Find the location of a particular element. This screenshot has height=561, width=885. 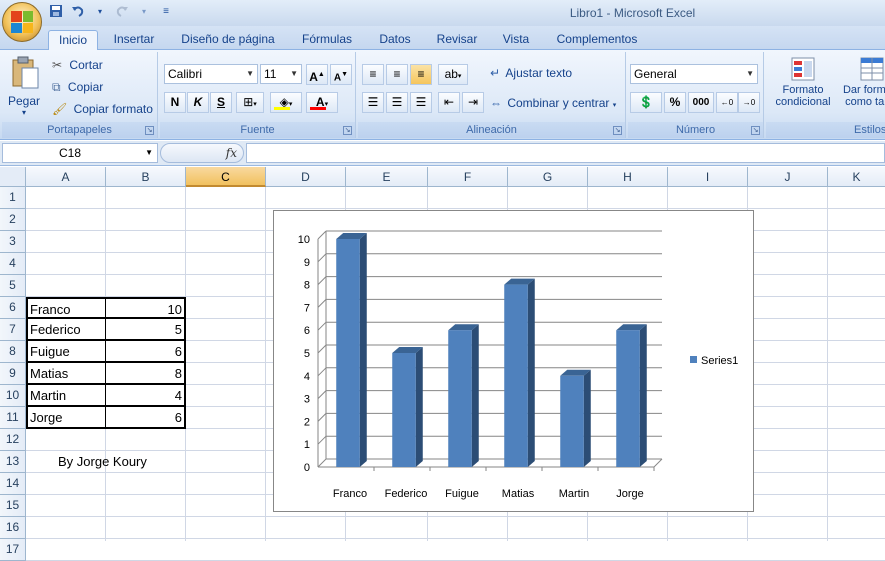

row-header-5: 5 is located at coordinates (13, 286).